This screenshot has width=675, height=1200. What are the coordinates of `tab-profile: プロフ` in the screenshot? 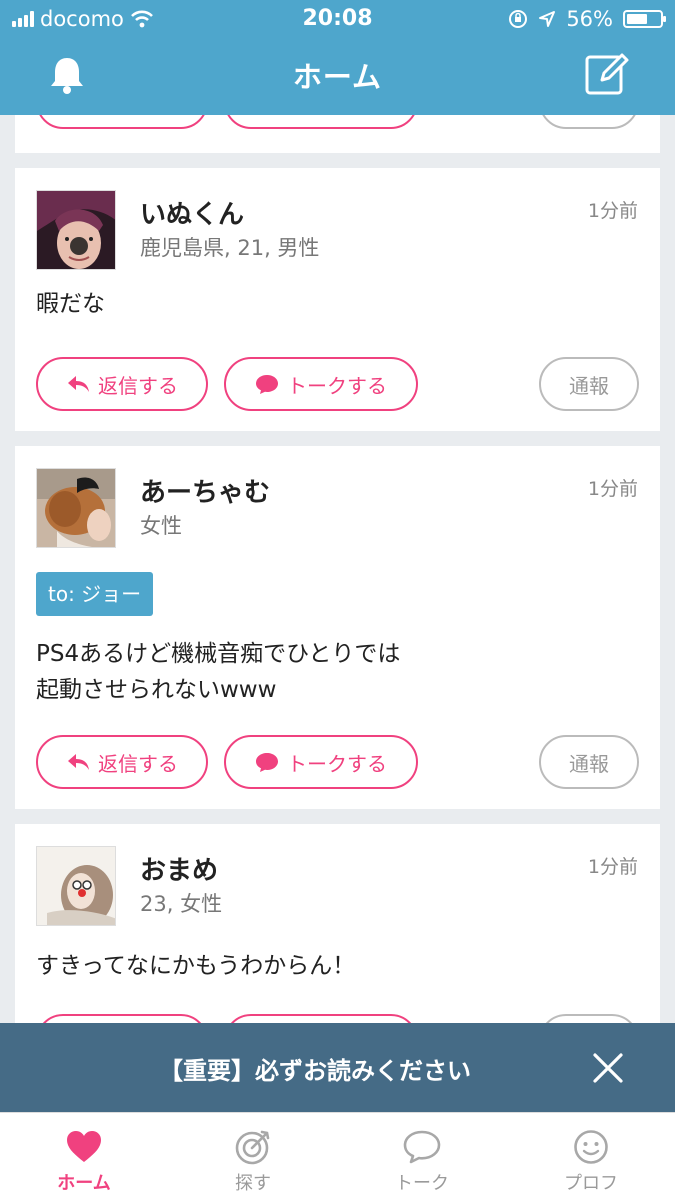 It's located at (591, 1156).